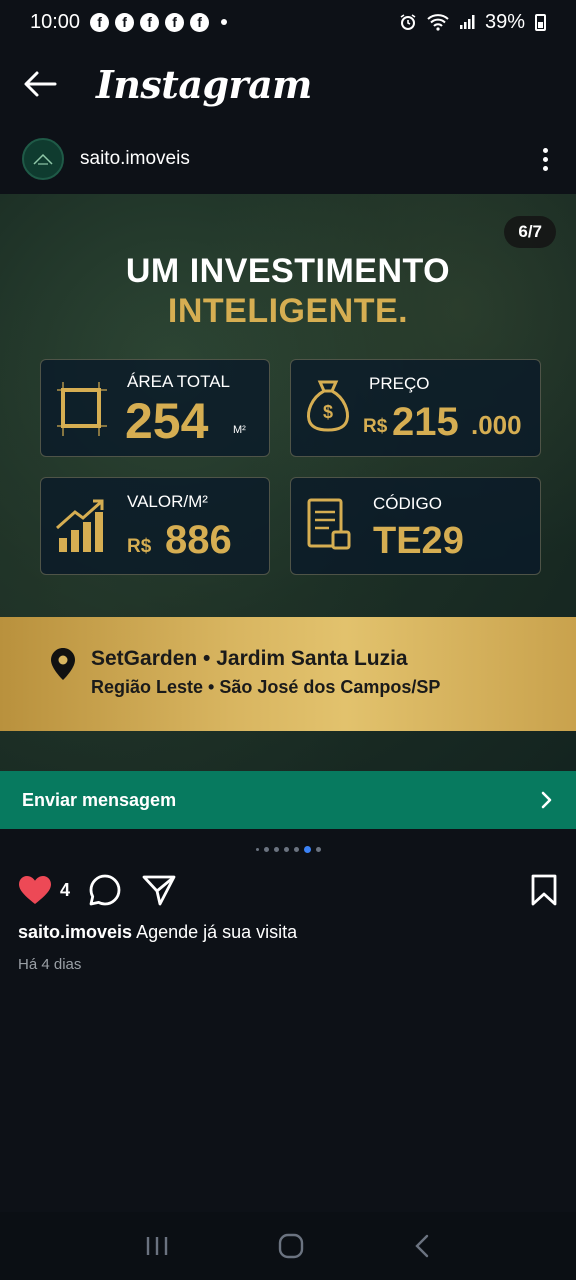 This screenshot has height=1280, width=576. I want to click on crop-area-icon, so click(82, 409).